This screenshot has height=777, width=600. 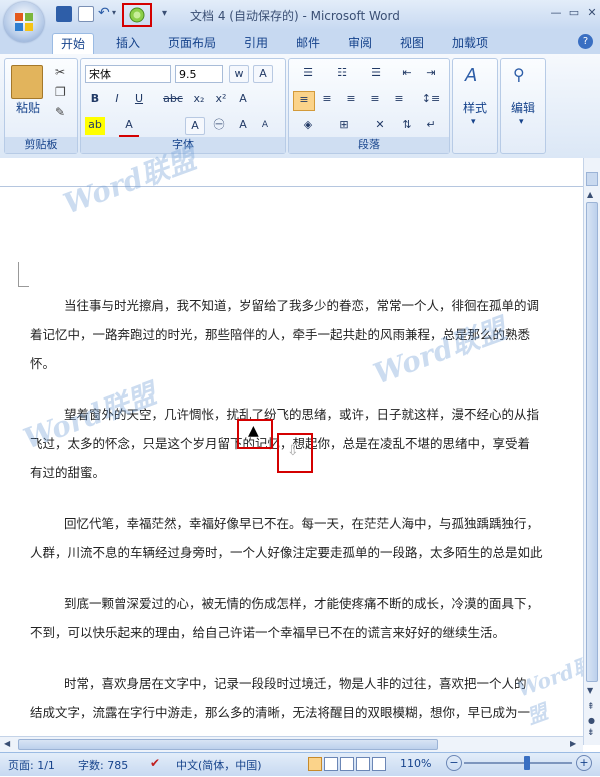 What do you see at coordinates (306, 712) in the screenshot?
I see `document-line: 结成文字，流露在字行中游走，那么多的清晰，无法将醒目的双眼模糊，想你，早已成为一` at bounding box center [306, 712].